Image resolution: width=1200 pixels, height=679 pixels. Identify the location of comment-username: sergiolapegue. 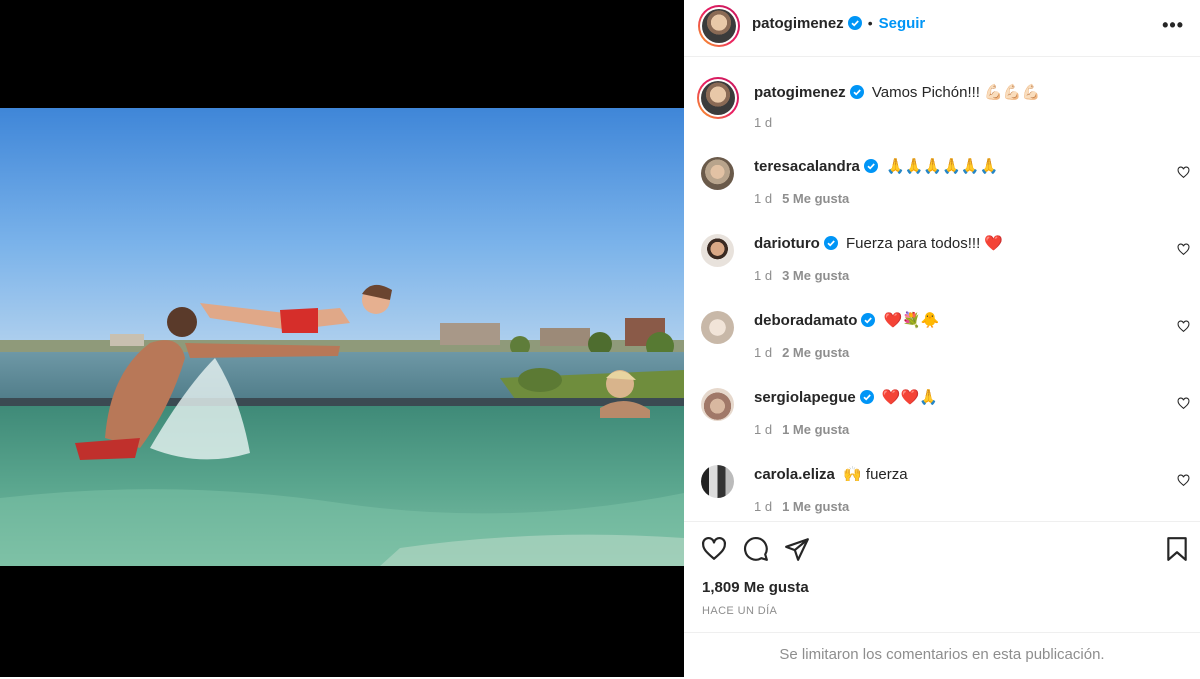
(805, 397).